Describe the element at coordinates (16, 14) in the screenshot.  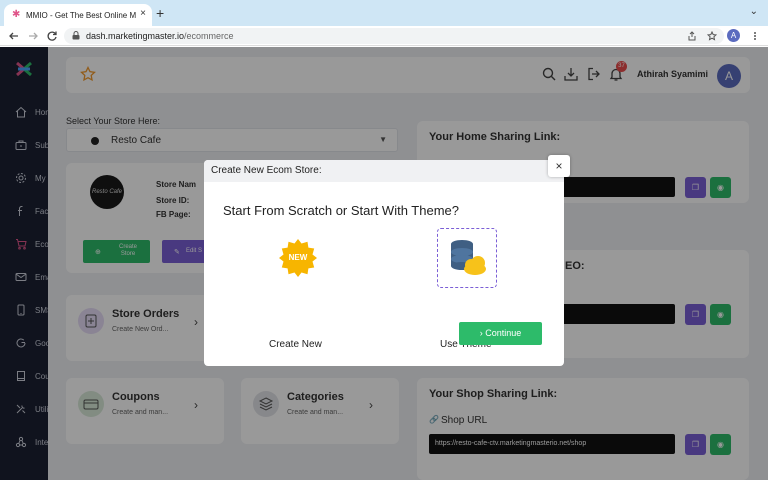
I see `favicon-icon: ✱` at that location.